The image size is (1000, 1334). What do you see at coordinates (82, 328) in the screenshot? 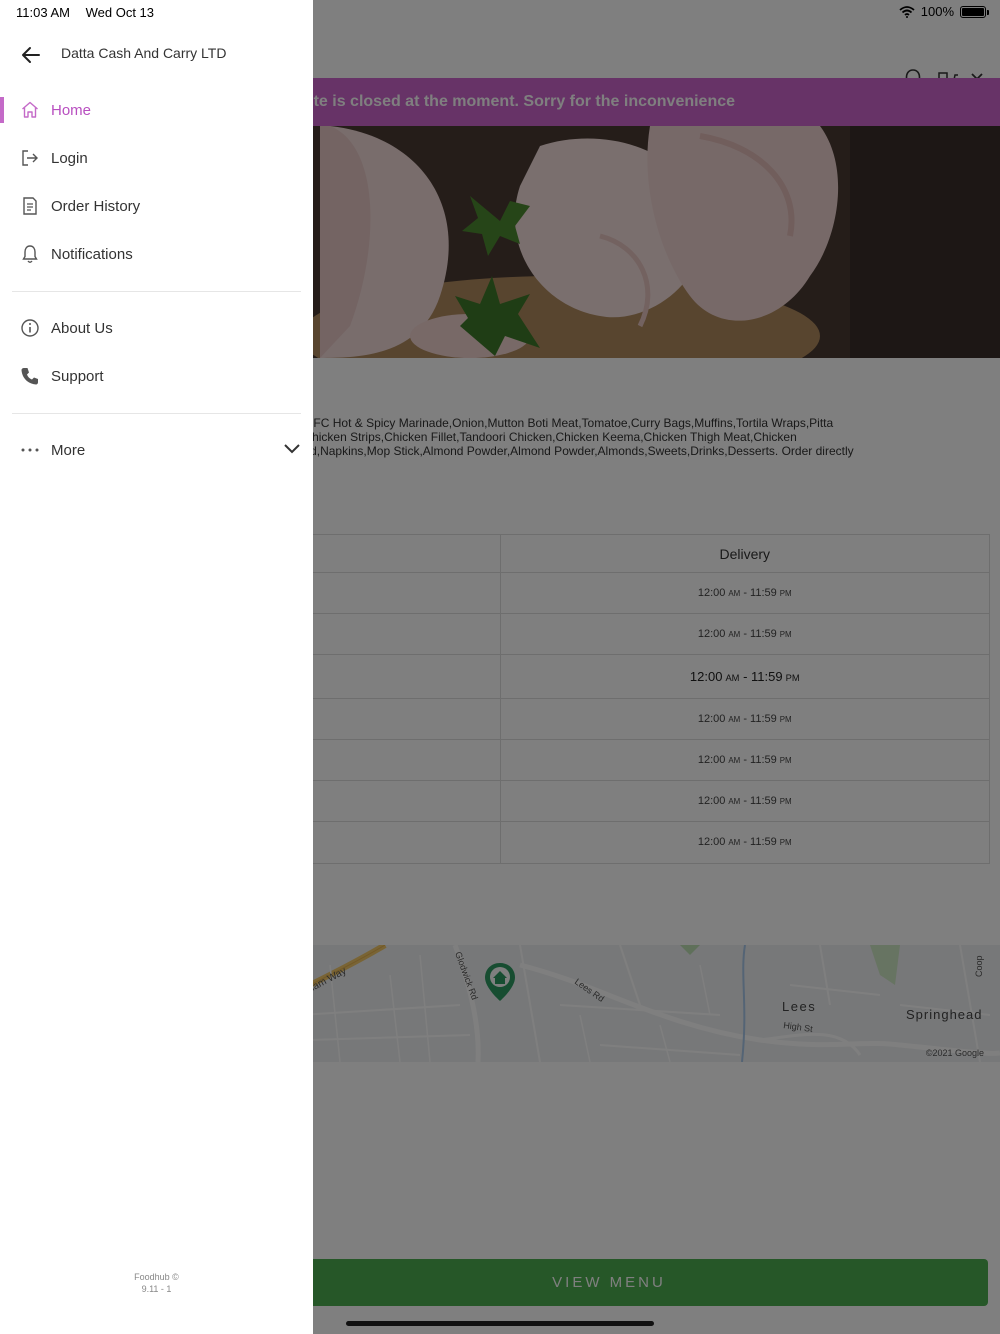
I see `drawer-item-label: About Us` at bounding box center [82, 328].